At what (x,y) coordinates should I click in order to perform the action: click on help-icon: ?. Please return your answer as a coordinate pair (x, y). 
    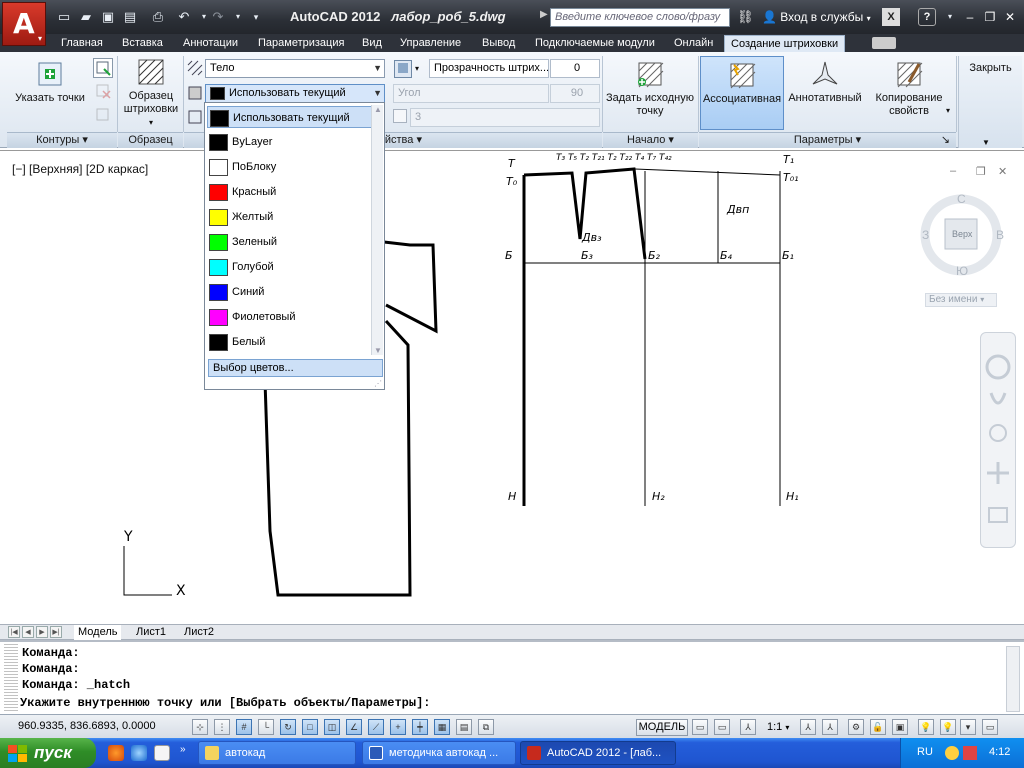
    Looking at the image, I should click on (927, 17).